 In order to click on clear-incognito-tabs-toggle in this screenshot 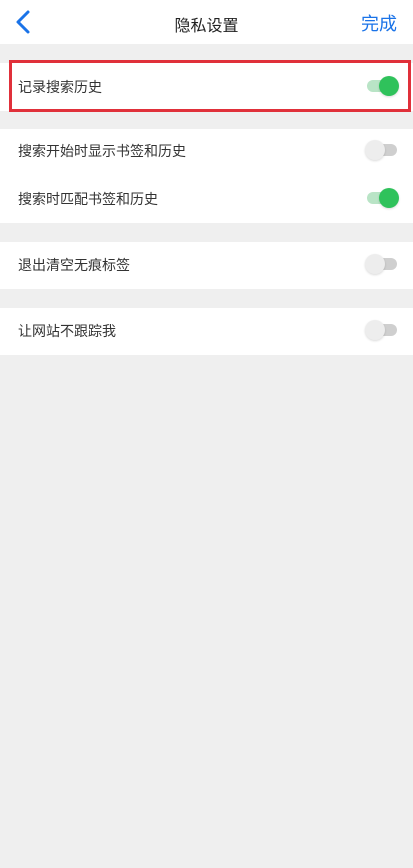, I will do `click(382, 264)`.